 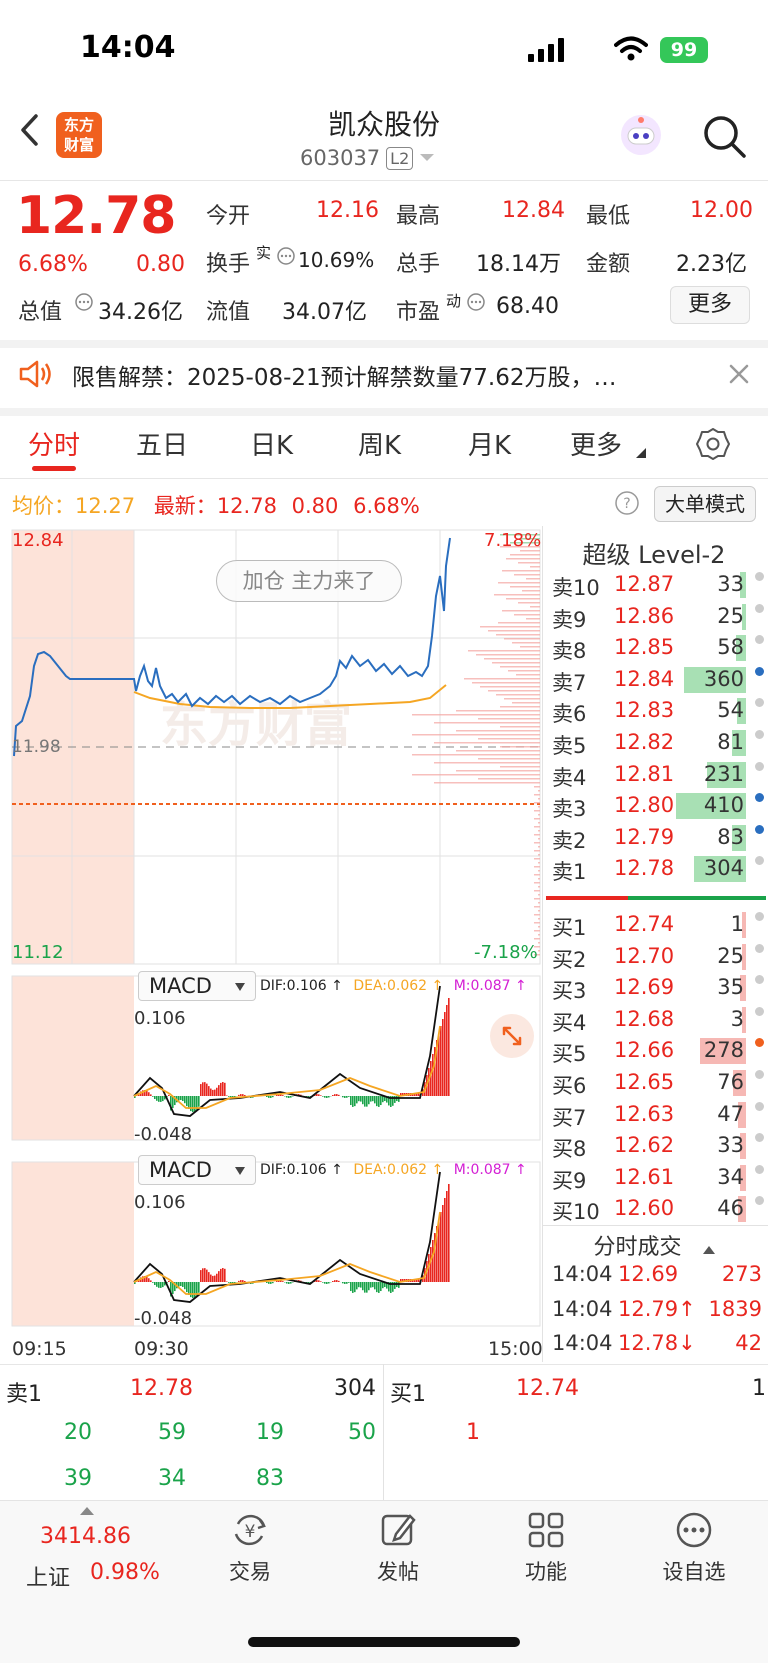 I want to click on ticks-title-label: 分时成交, so click(x=637, y=1247).